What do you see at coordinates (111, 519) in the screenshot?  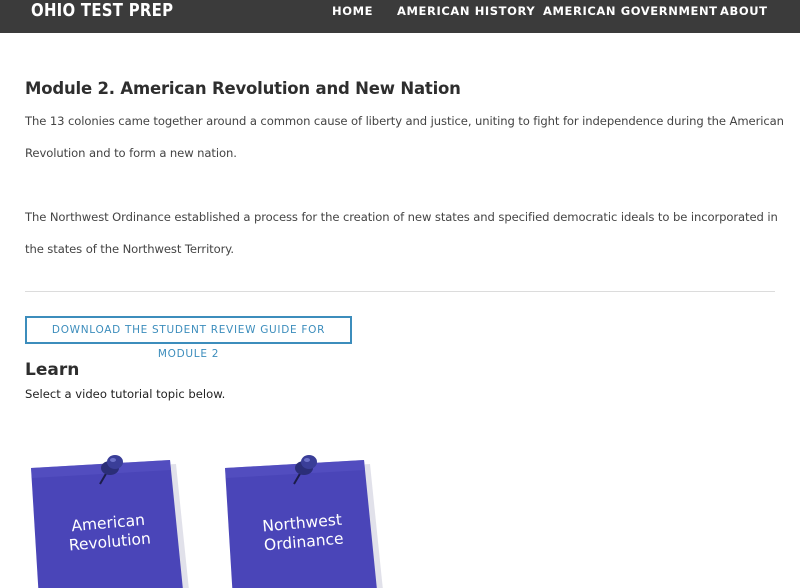 I see `topic-card-american-revolution: American Revolution` at bounding box center [111, 519].